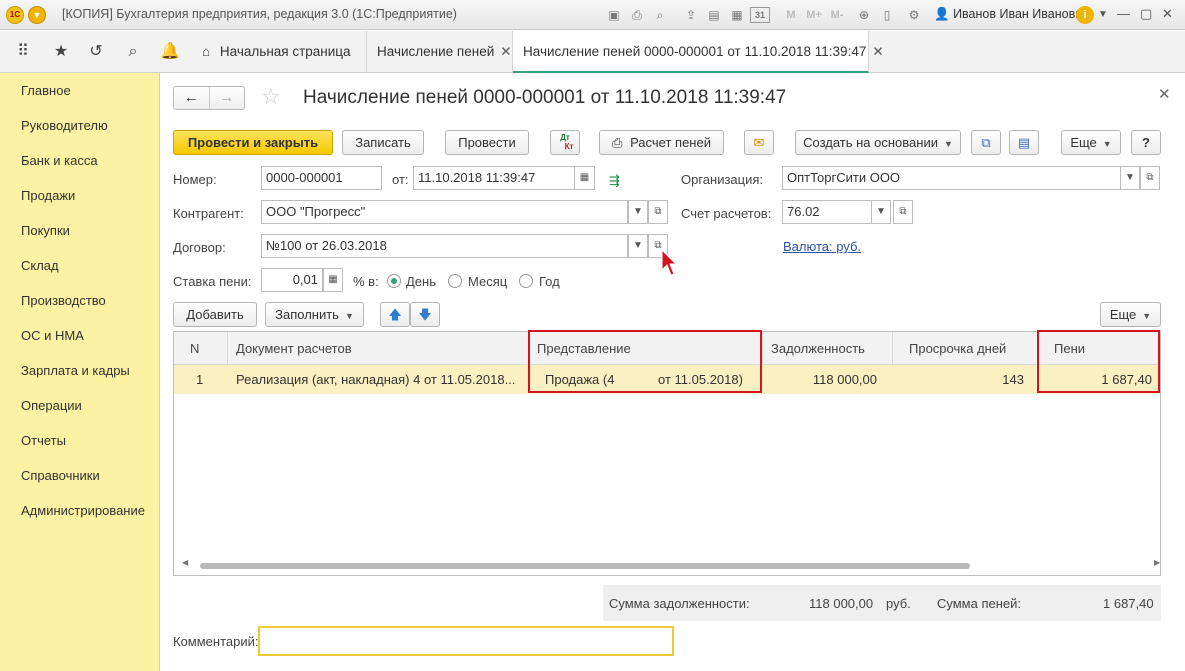 This screenshot has height=671, width=1185. What do you see at coordinates (79, 335) in the screenshot?
I see `sidebar-item-fixed-assets: ОС и НМА` at bounding box center [79, 335].